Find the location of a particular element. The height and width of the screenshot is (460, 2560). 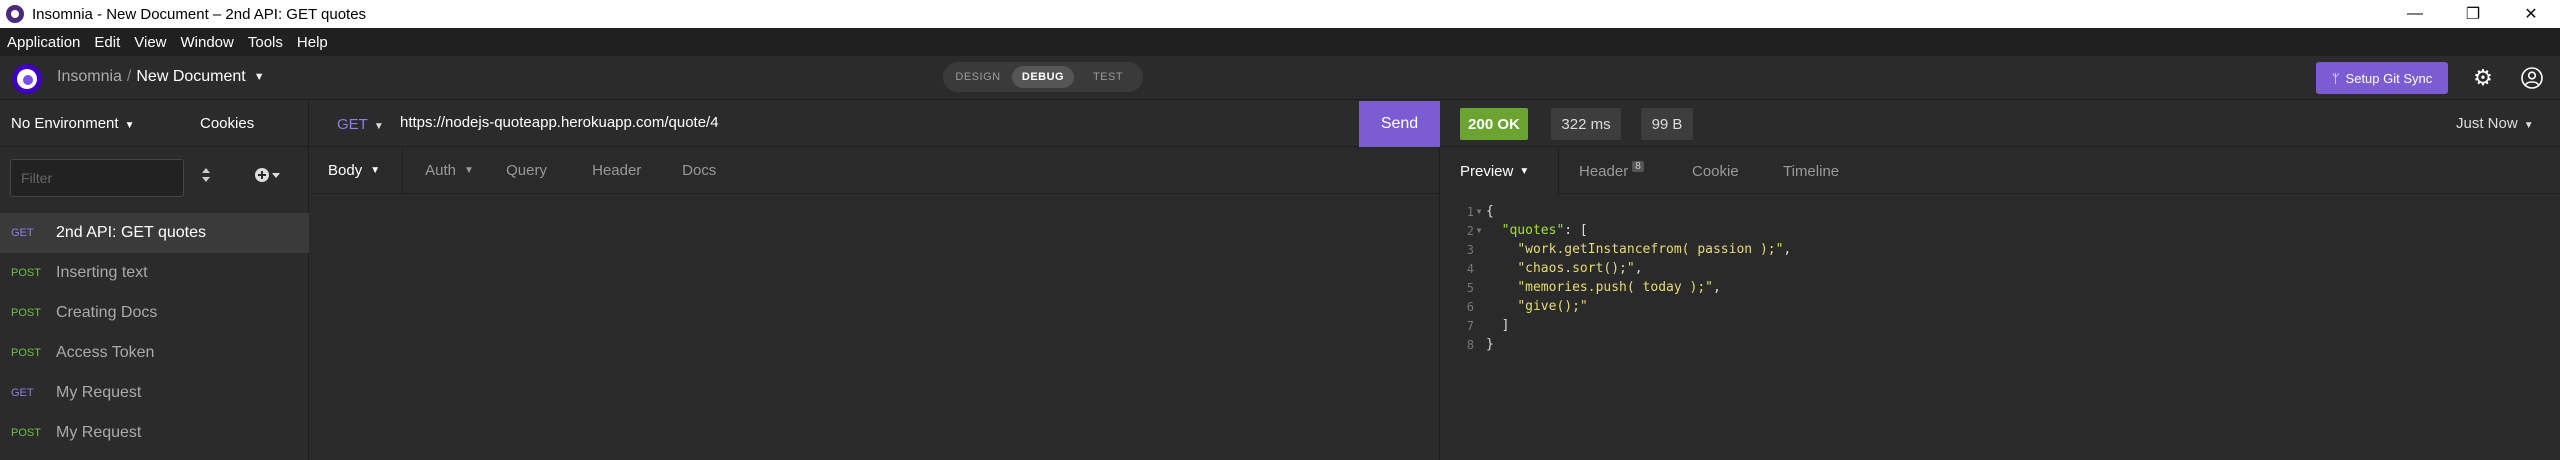

mode-debug-tab: DEBUG is located at coordinates (1043, 77).